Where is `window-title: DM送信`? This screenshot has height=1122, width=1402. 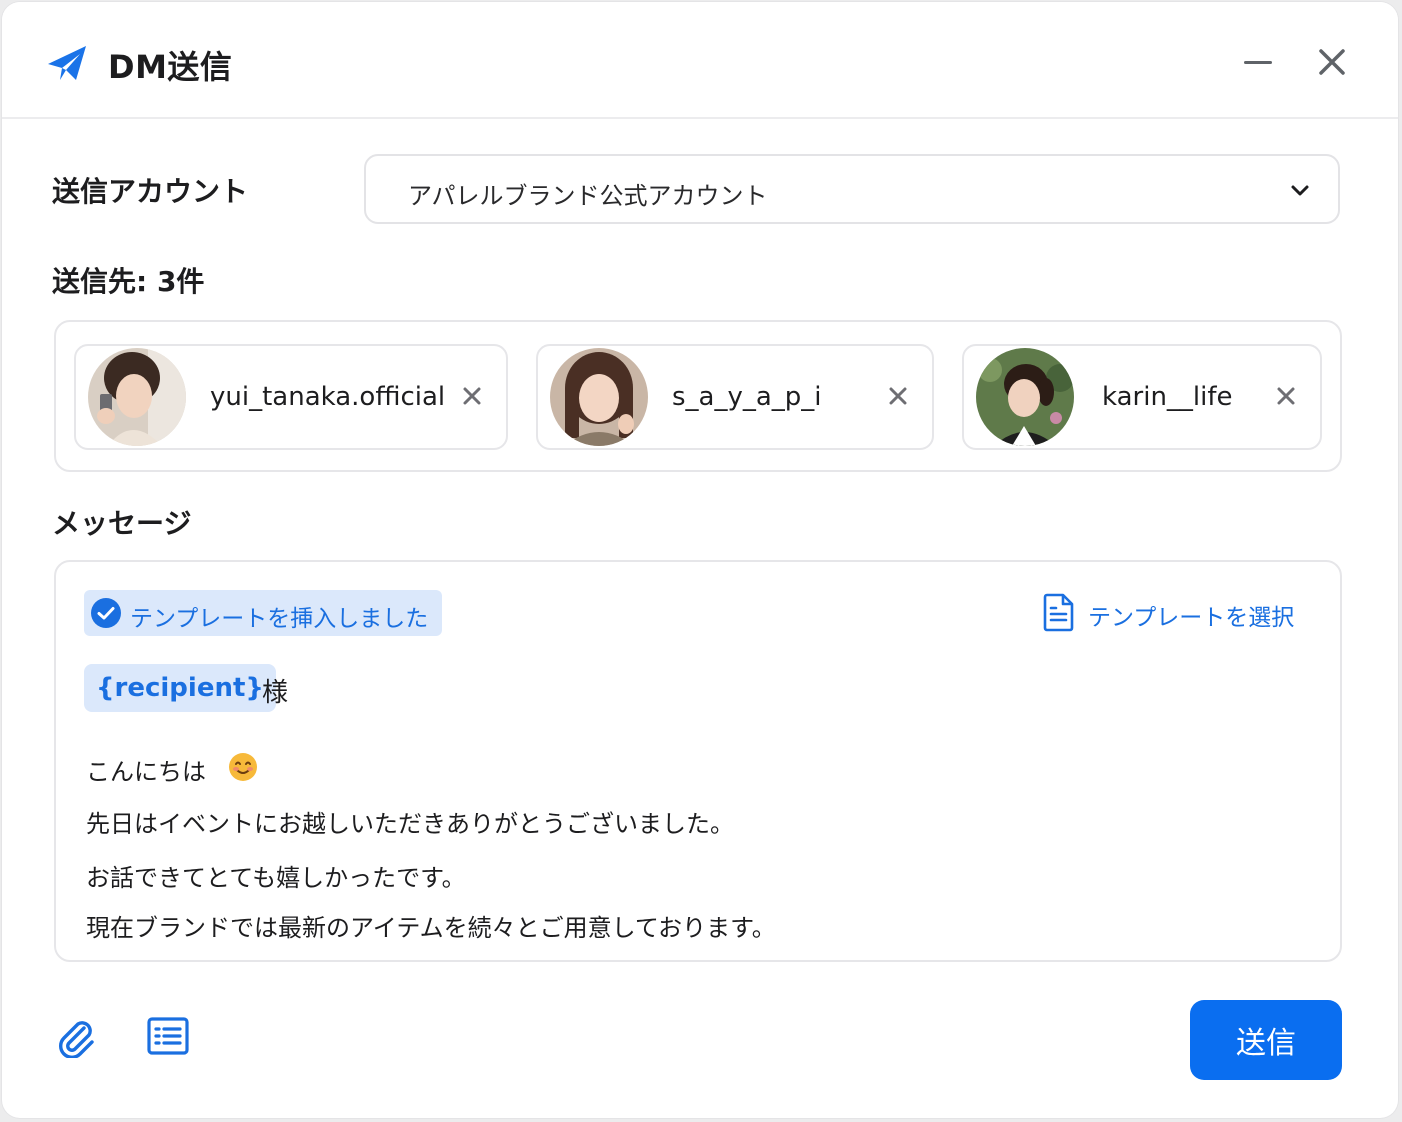
window-title: DM送信 is located at coordinates (170, 67).